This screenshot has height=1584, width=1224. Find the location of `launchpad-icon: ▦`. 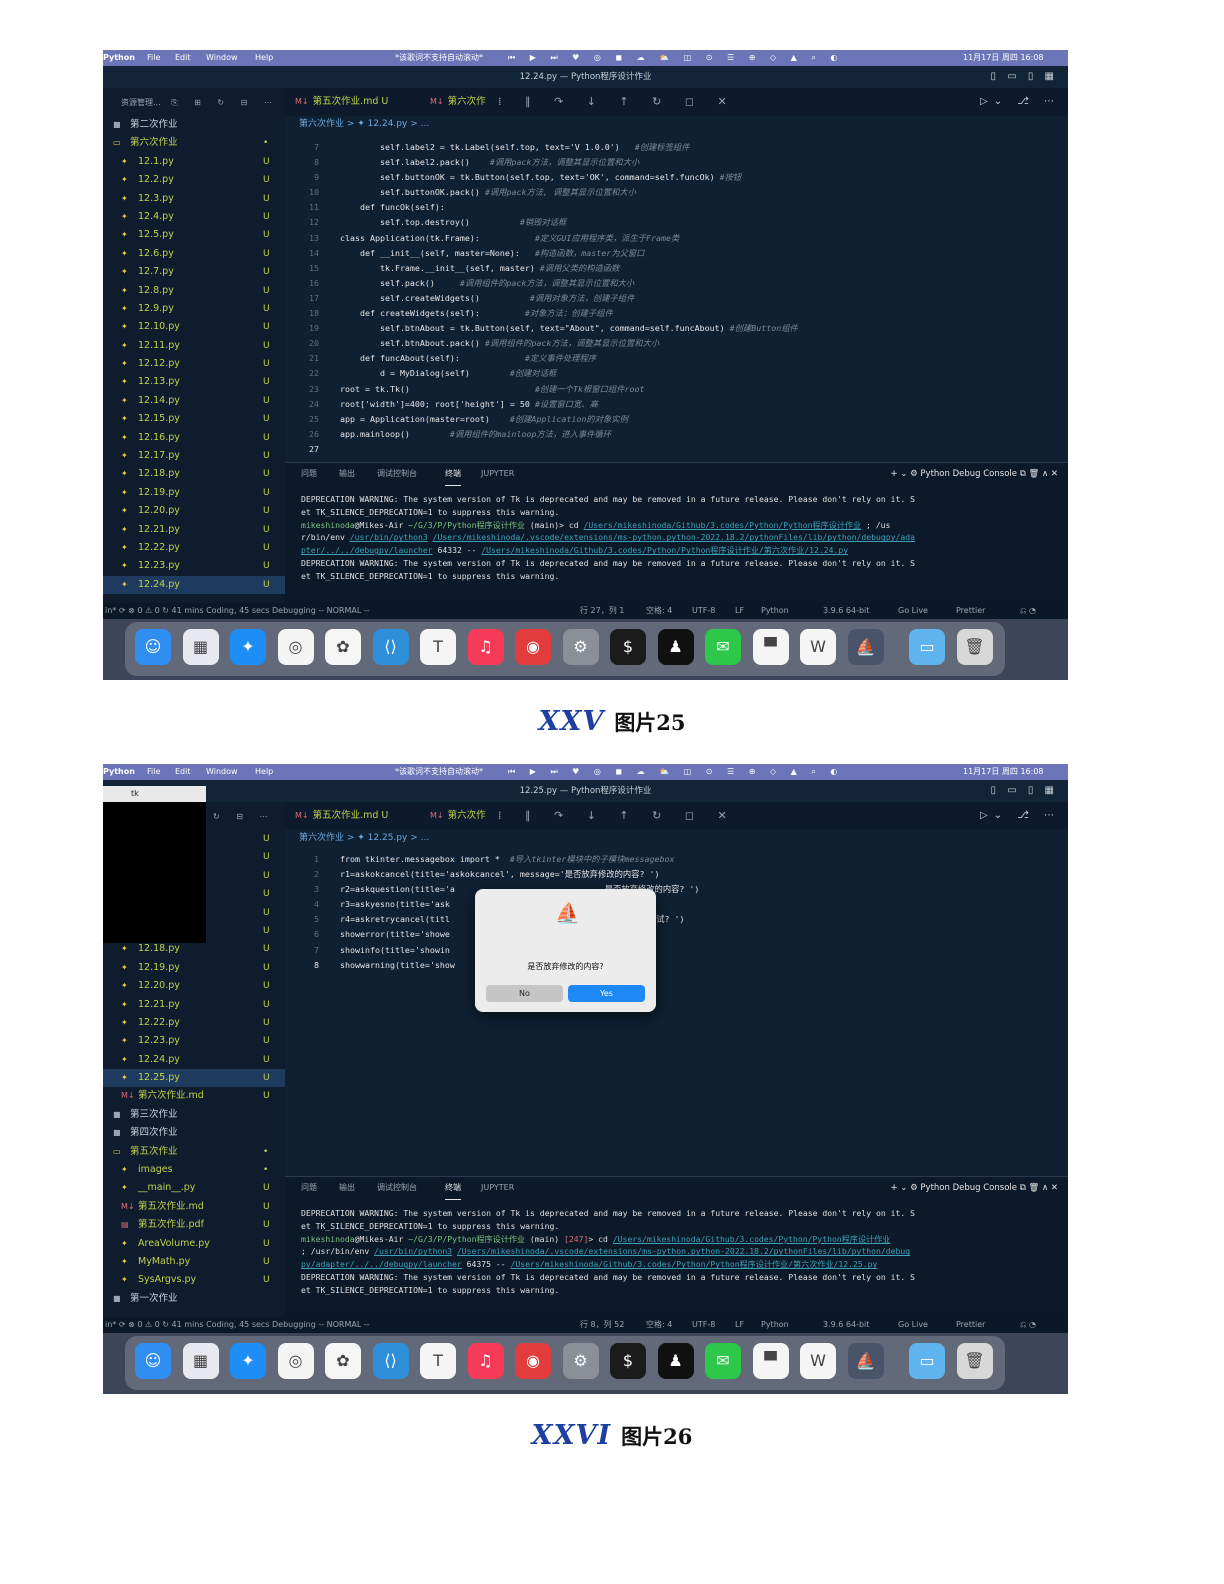

launchpad-icon: ▦ is located at coordinates (200, 1361).